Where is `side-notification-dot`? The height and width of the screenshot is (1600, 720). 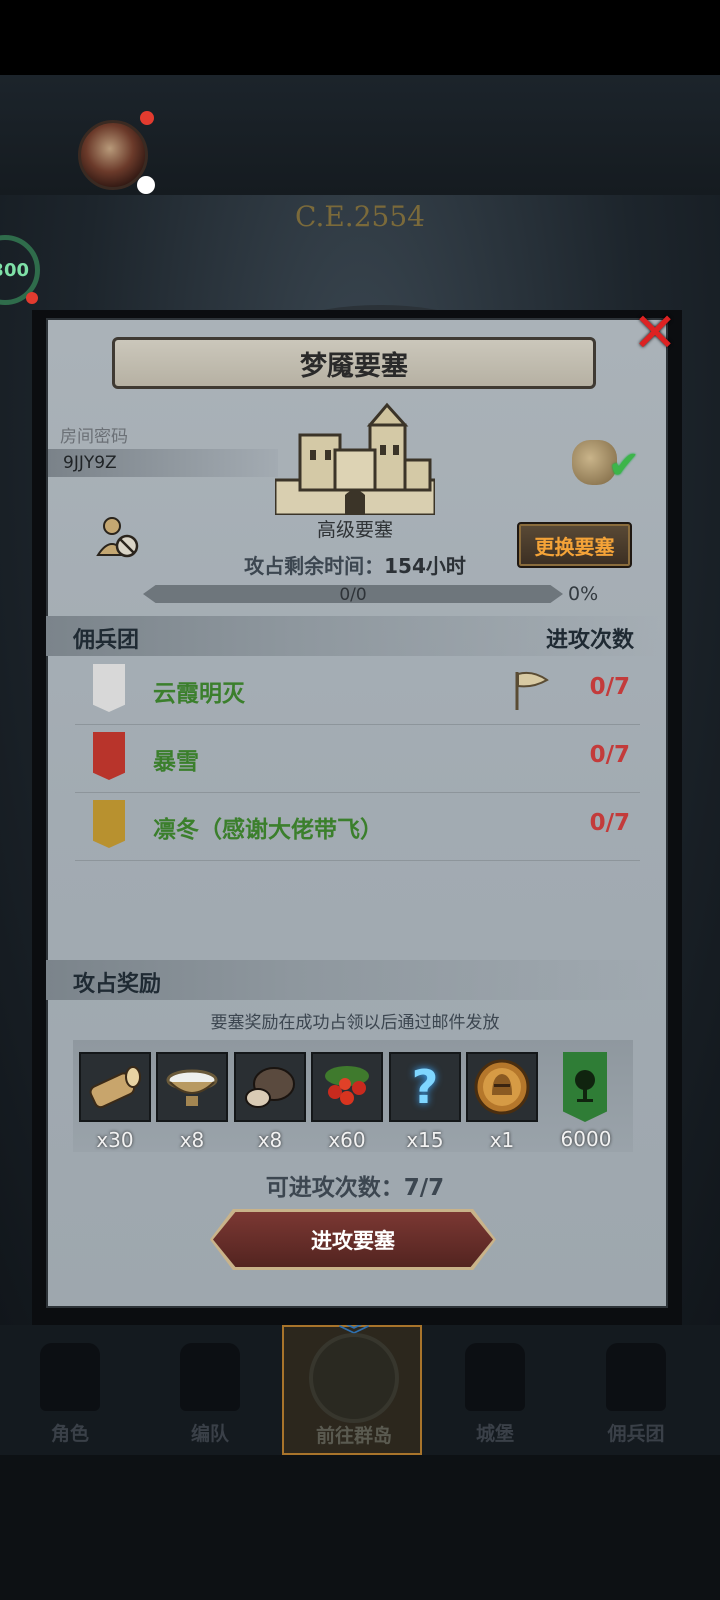
side-notification-dot is located at coordinates (32, 298).